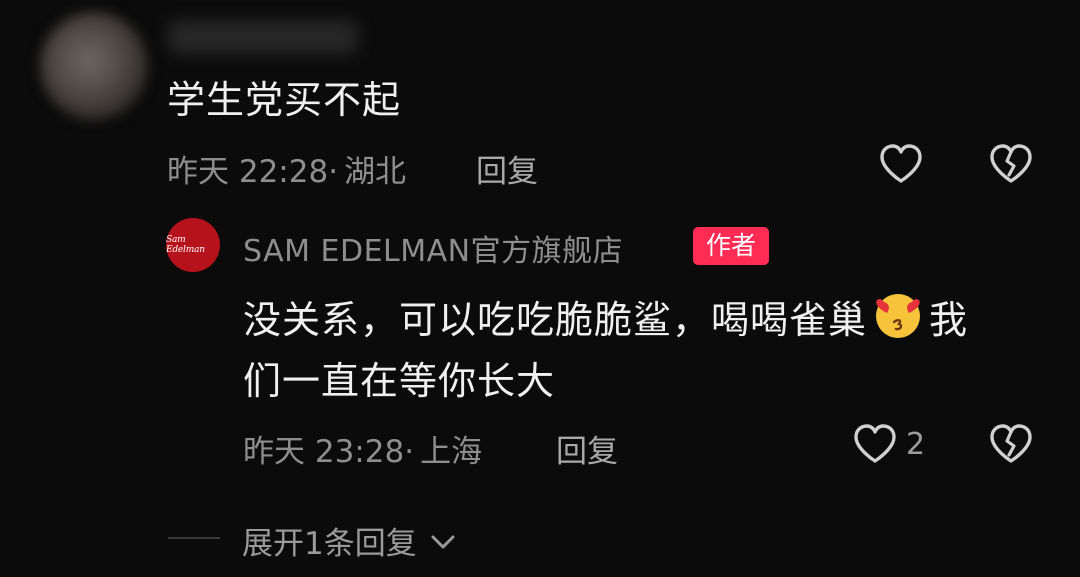 Image resolution: width=1080 pixels, height=577 pixels. I want to click on commenter-avatar, so click(94, 66).